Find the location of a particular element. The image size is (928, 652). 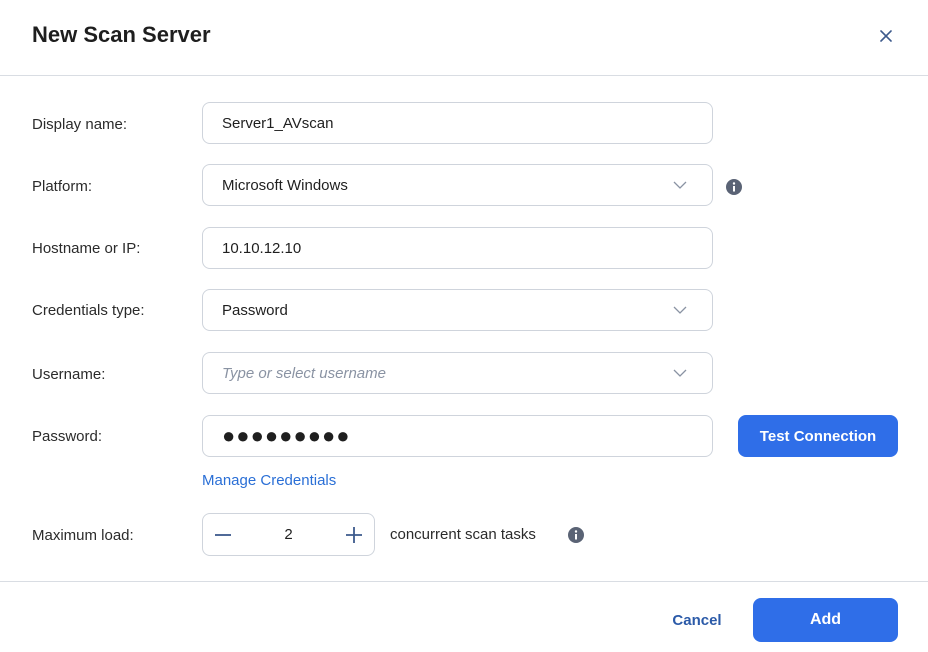

close-button is located at coordinates (886, 36).